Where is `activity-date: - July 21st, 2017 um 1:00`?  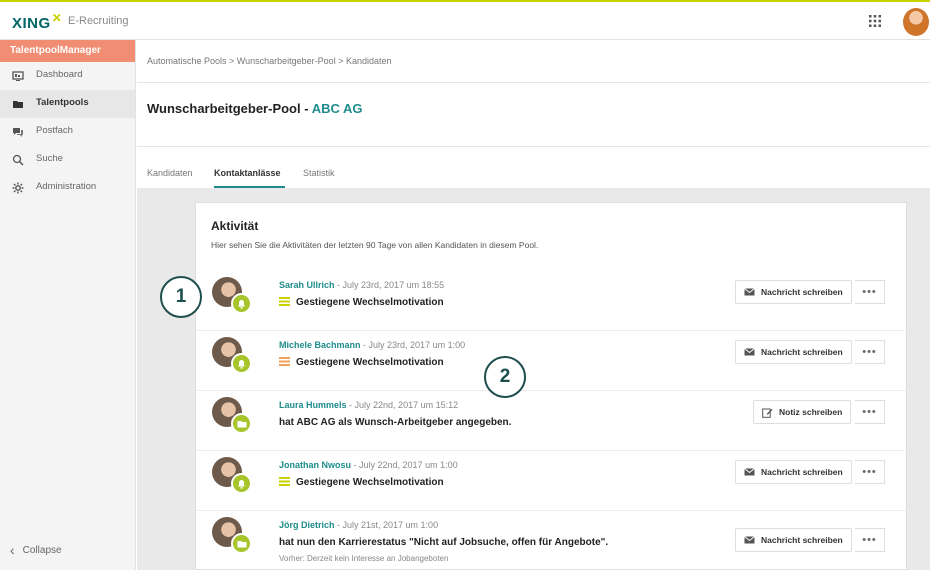 activity-date: - July 21st, 2017 um 1:00 is located at coordinates (386, 525).